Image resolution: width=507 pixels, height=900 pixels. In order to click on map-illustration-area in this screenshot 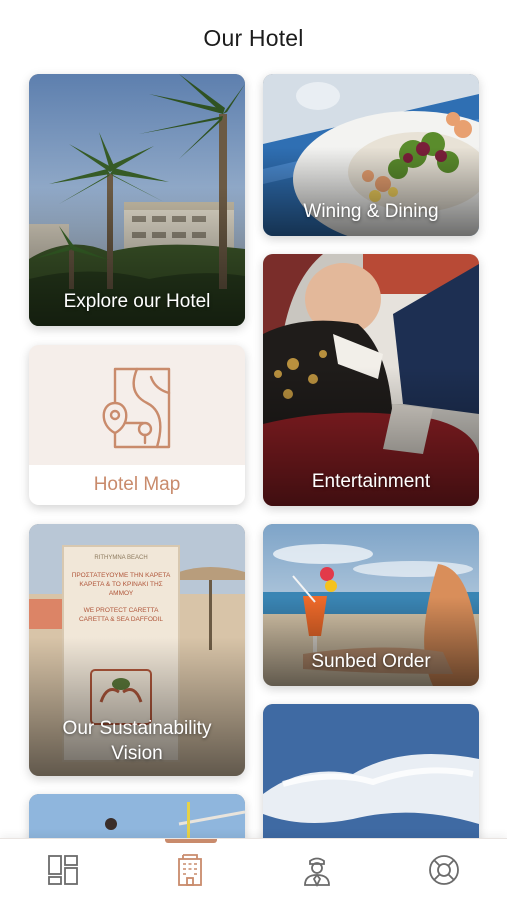, I will do `click(137, 405)`.